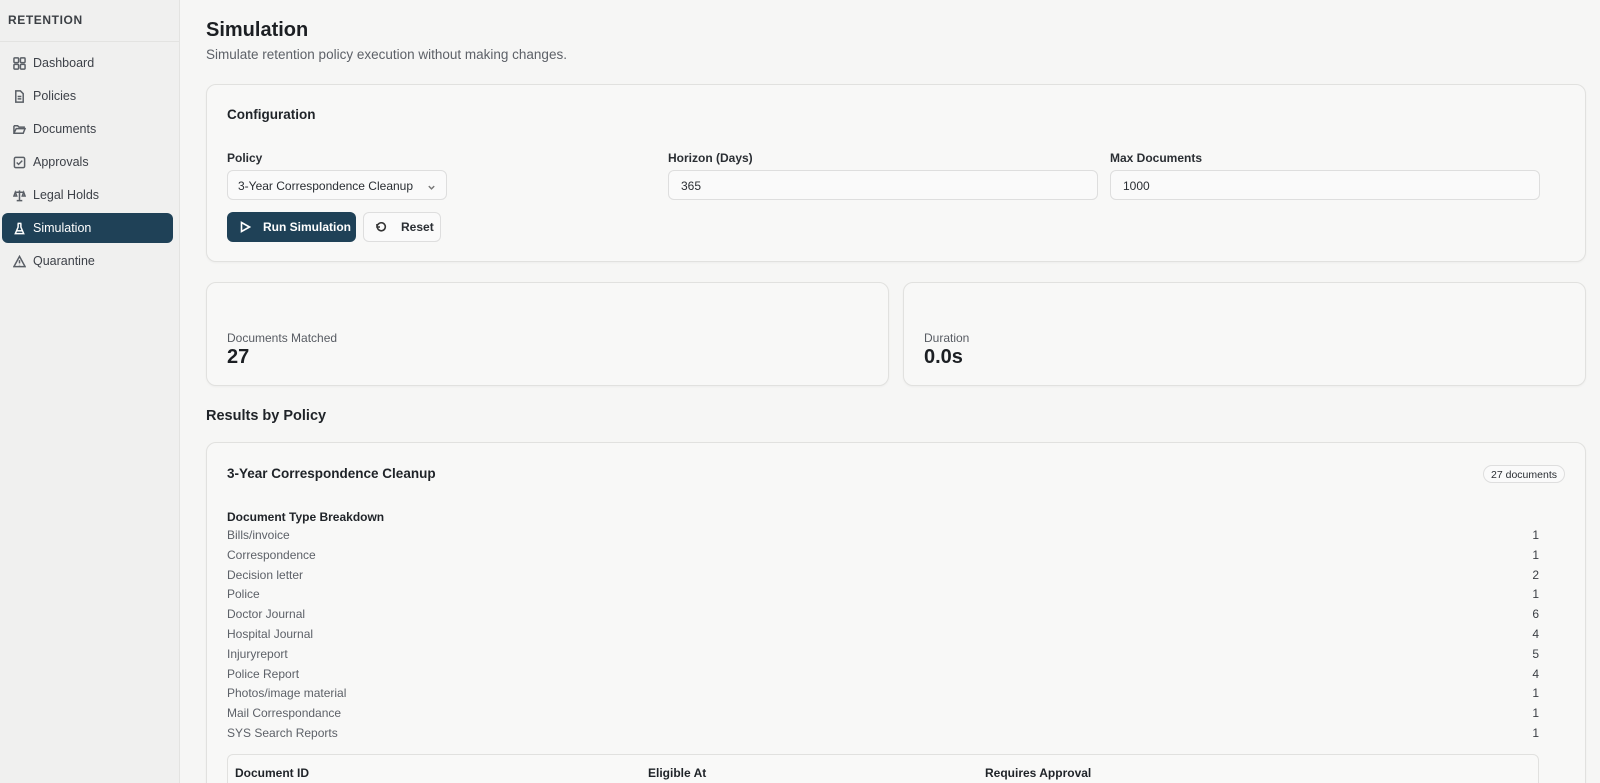 This screenshot has width=1600, height=783. Describe the element at coordinates (883, 617) in the screenshot. I see `list-item: Doctor Journal 6` at that location.